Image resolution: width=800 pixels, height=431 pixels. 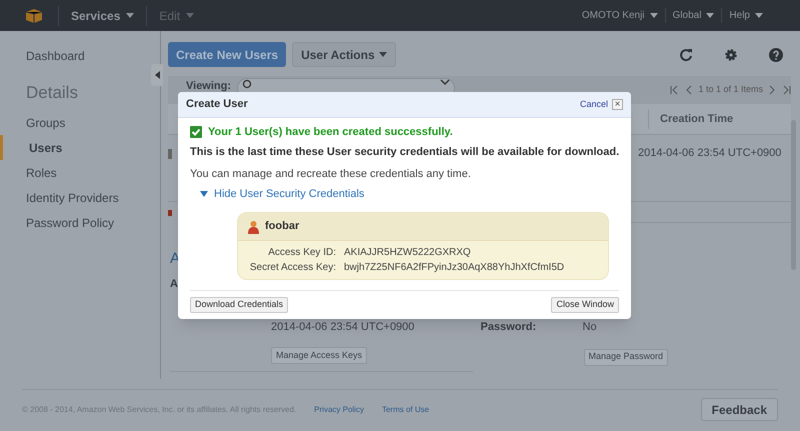 What do you see at coordinates (674, 90) in the screenshot?
I see `first-page-icon` at bounding box center [674, 90].